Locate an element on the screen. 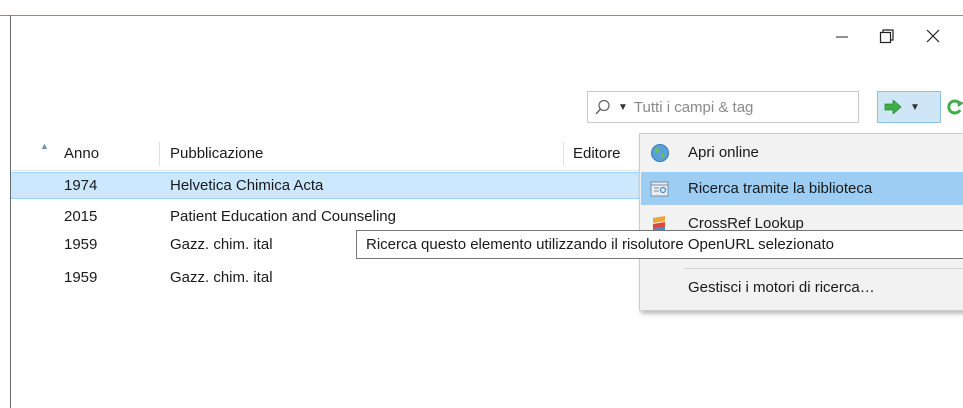 The height and width of the screenshot is (408, 963). restore-button is located at coordinates (886, 36).